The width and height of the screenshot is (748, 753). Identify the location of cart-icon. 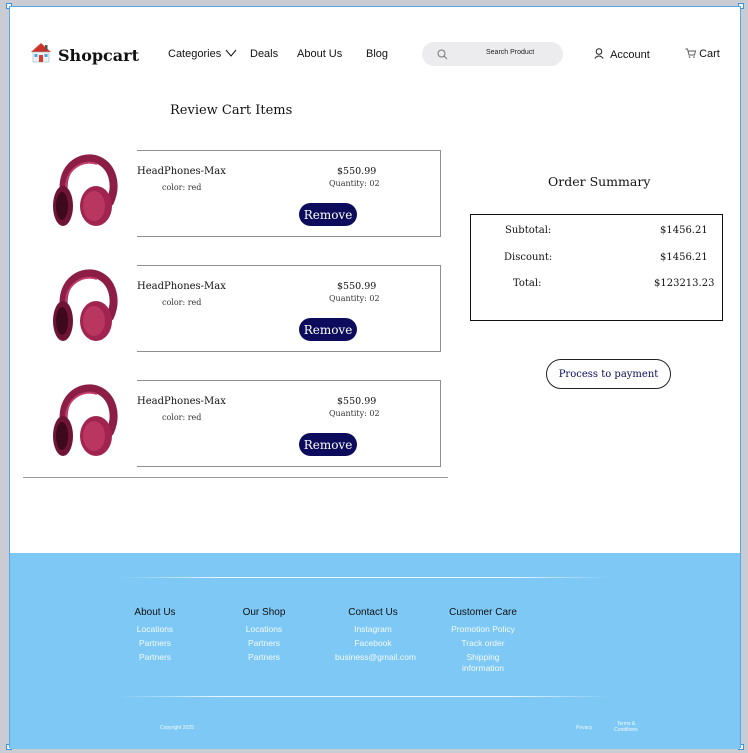
(691, 53).